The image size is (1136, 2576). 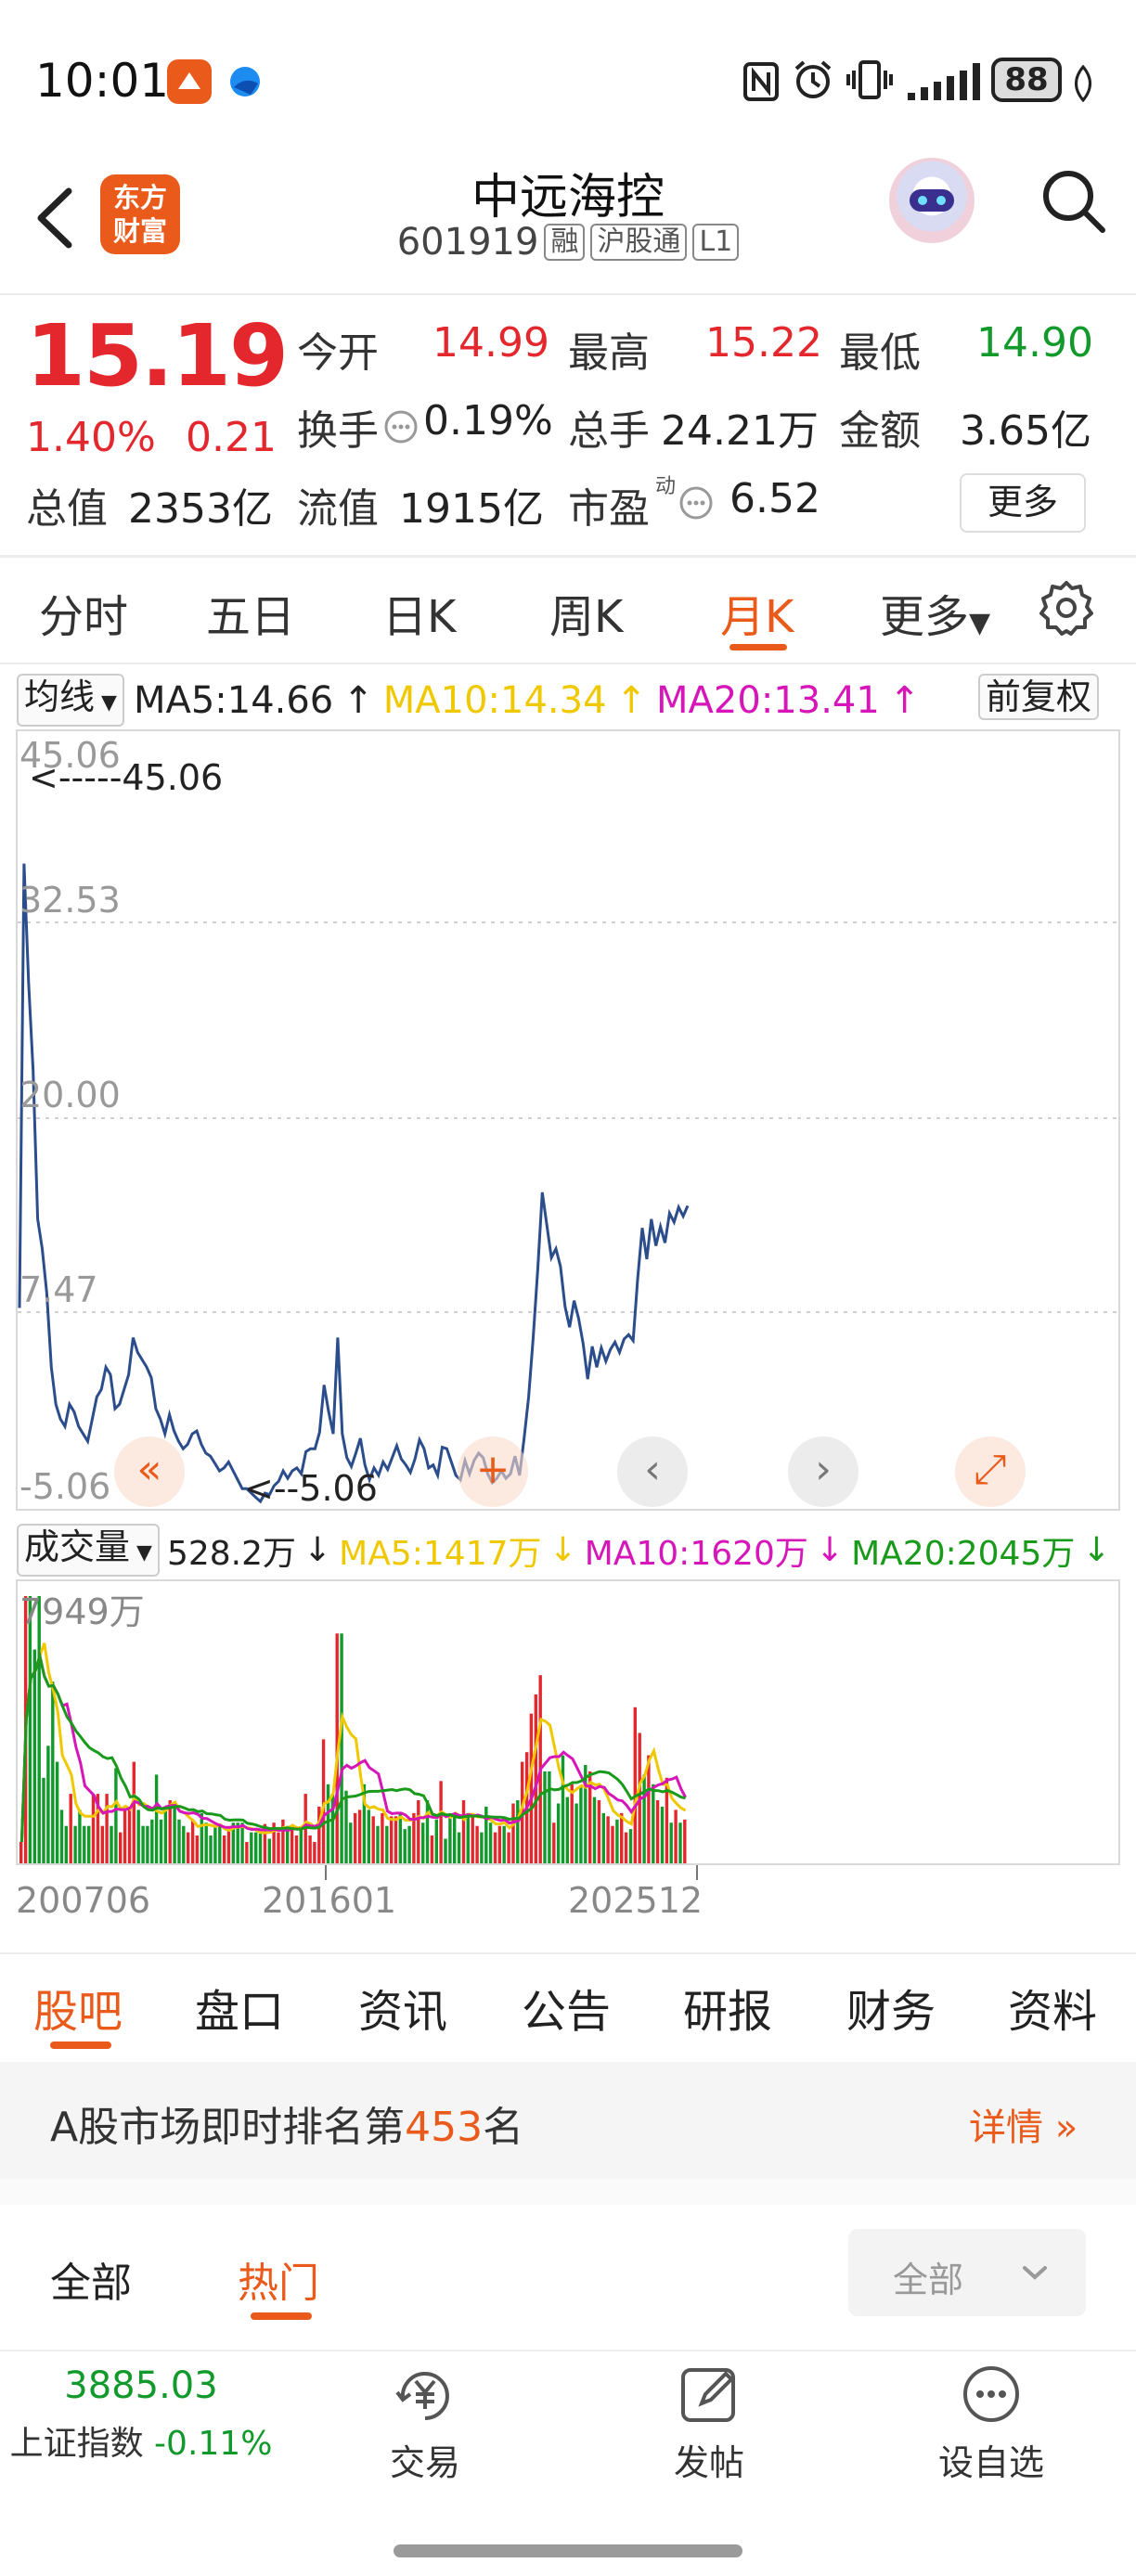 I want to click on index-widget: 3885.03 上证指数 -0.11%, so click(x=141, y=2415).